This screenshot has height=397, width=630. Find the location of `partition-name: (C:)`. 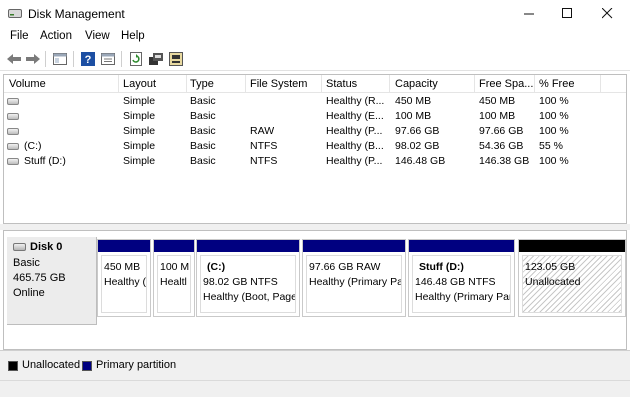

partition-name: (C:) is located at coordinates (216, 267).